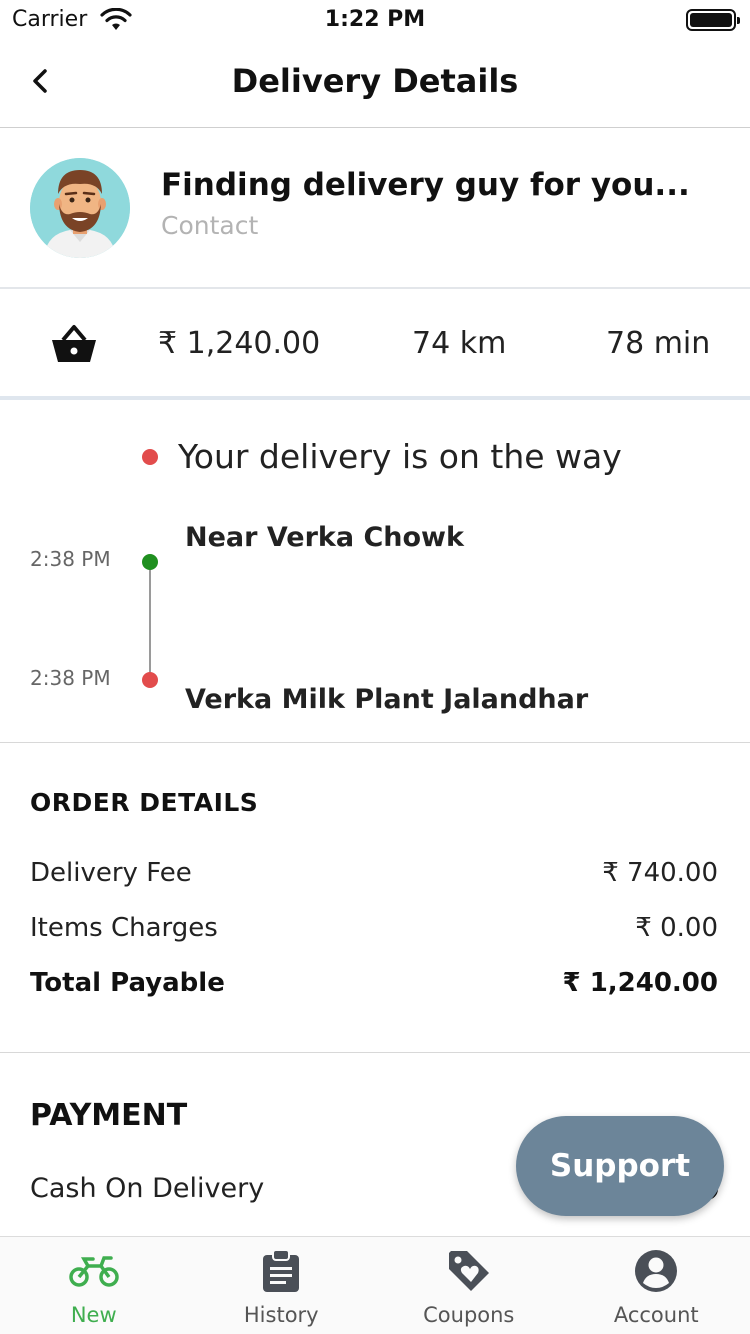 Image resolution: width=750 pixels, height=1334 pixels. I want to click on tab-bar: New History Coupons Account, so click(375, 1285).